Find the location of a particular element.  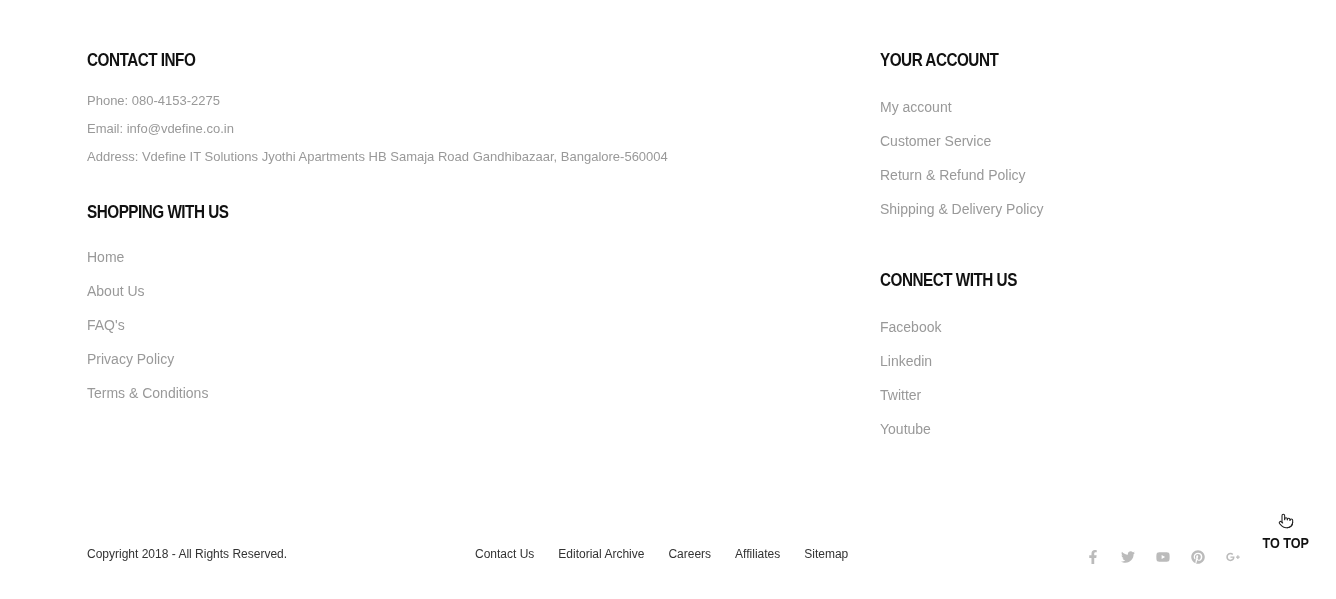

bottom-link: Editorial Archive is located at coordinates (601, 554).